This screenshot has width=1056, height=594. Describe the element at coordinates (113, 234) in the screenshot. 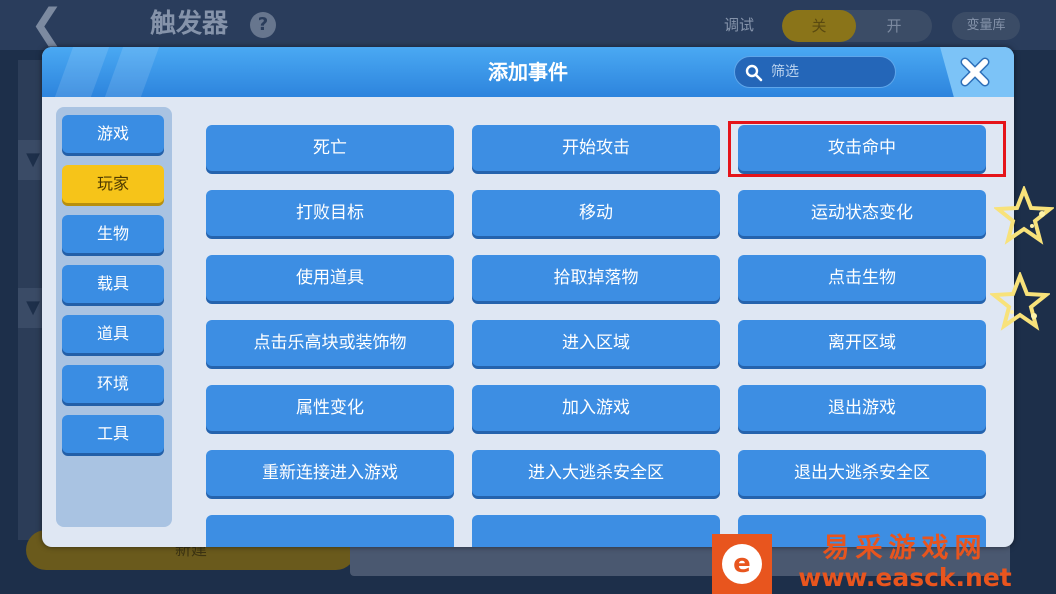

I see `category-creature: 生物` at that location.